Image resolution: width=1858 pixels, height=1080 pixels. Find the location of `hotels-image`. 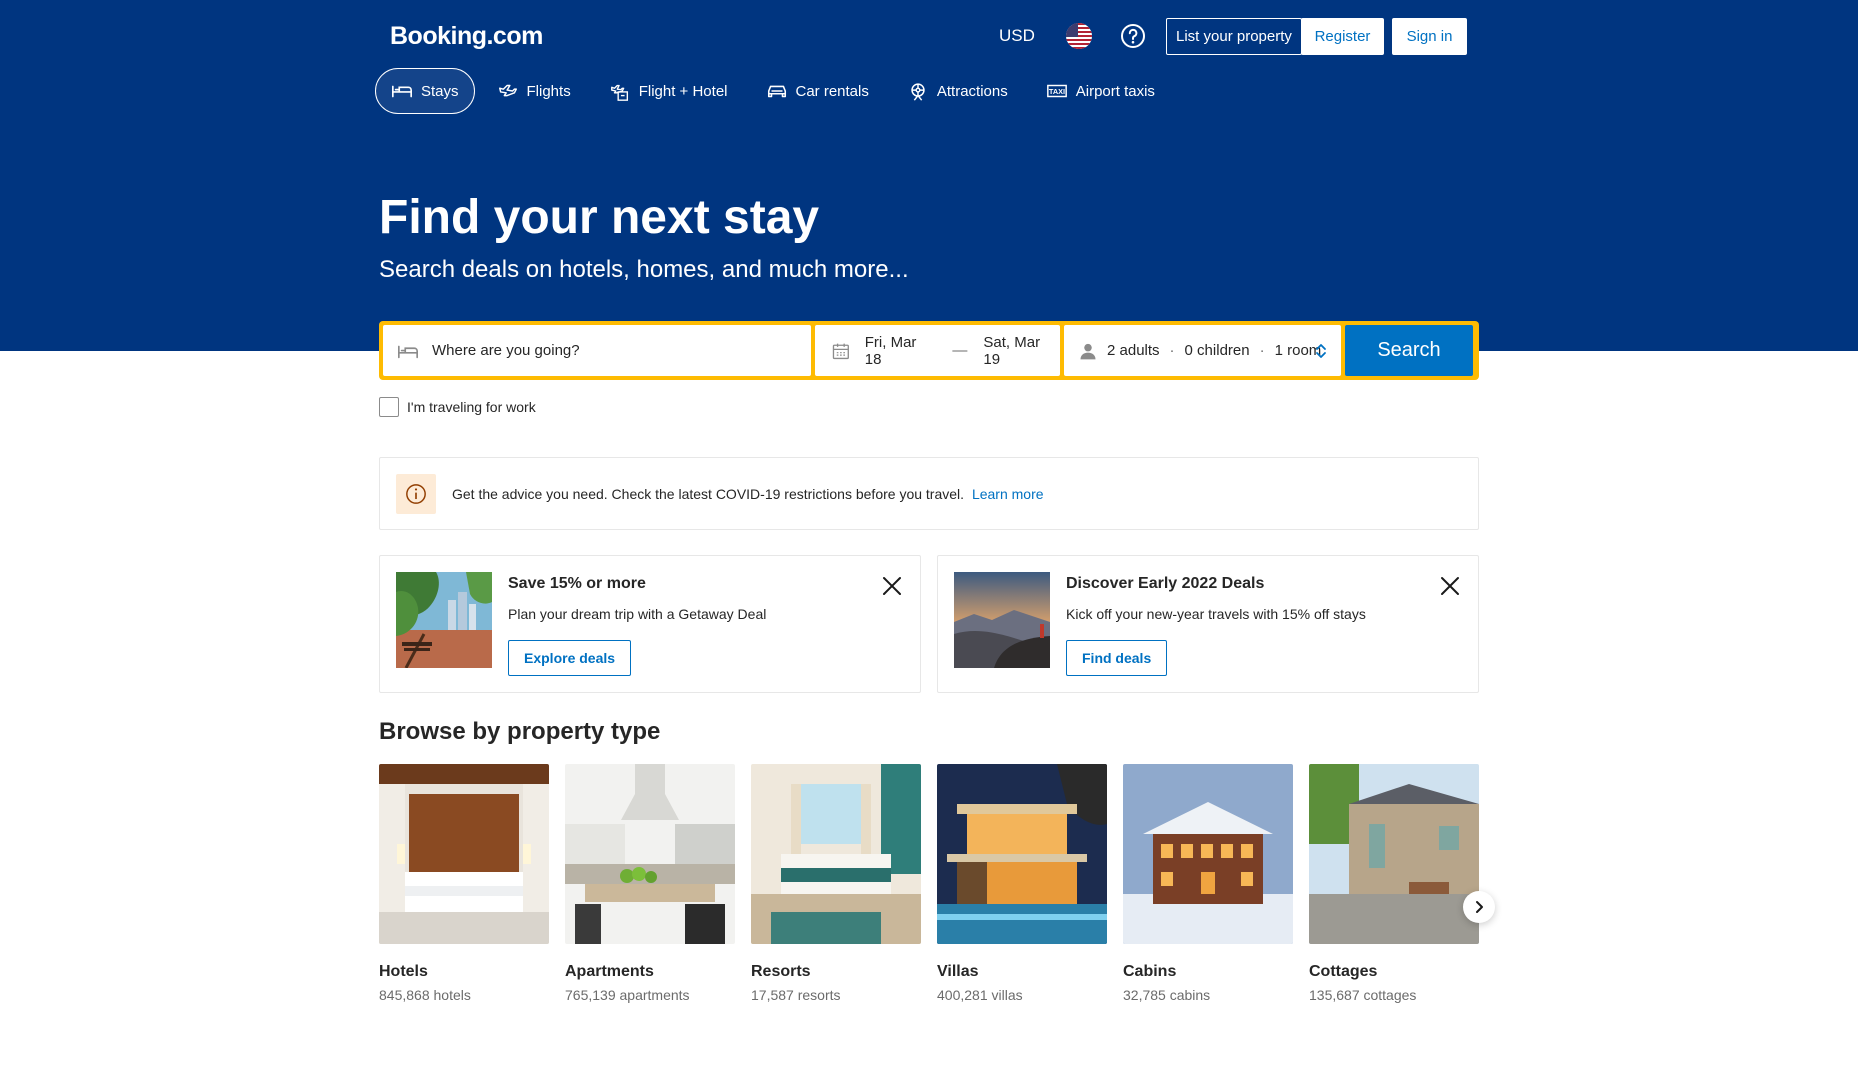

hotels-image is located at coordinates (464, 854).